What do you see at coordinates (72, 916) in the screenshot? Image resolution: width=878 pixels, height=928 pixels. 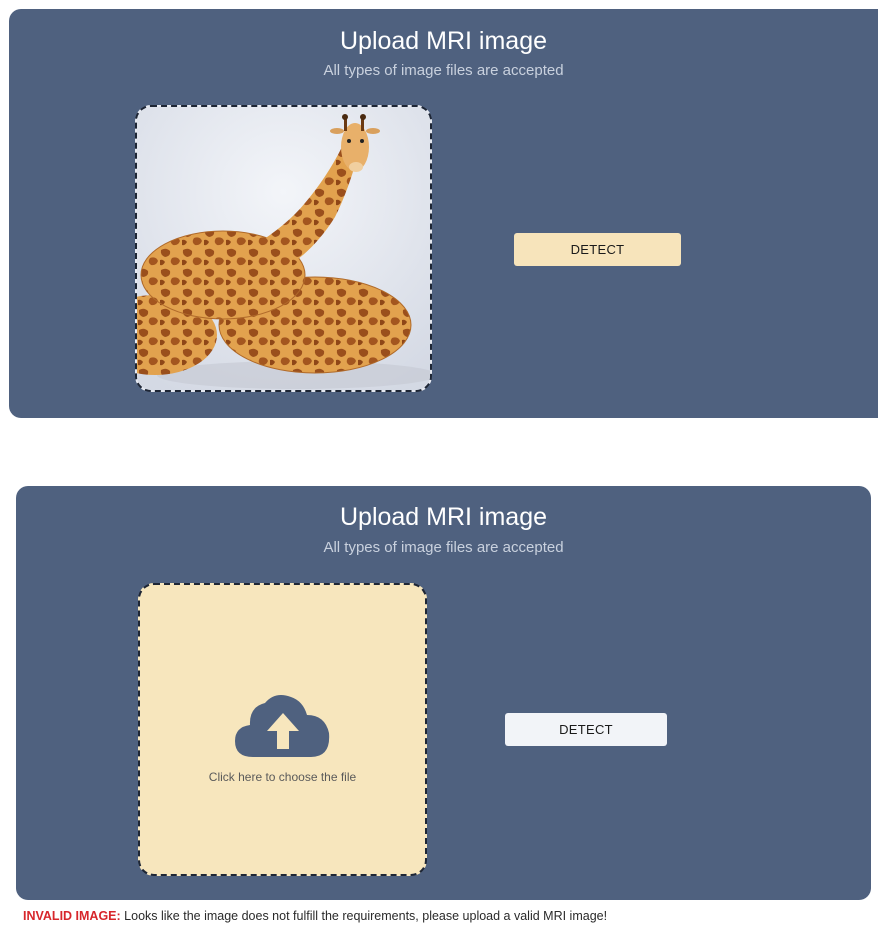 I see `error-label: INVALID IMAGE:` at bounding box center [72, 916].